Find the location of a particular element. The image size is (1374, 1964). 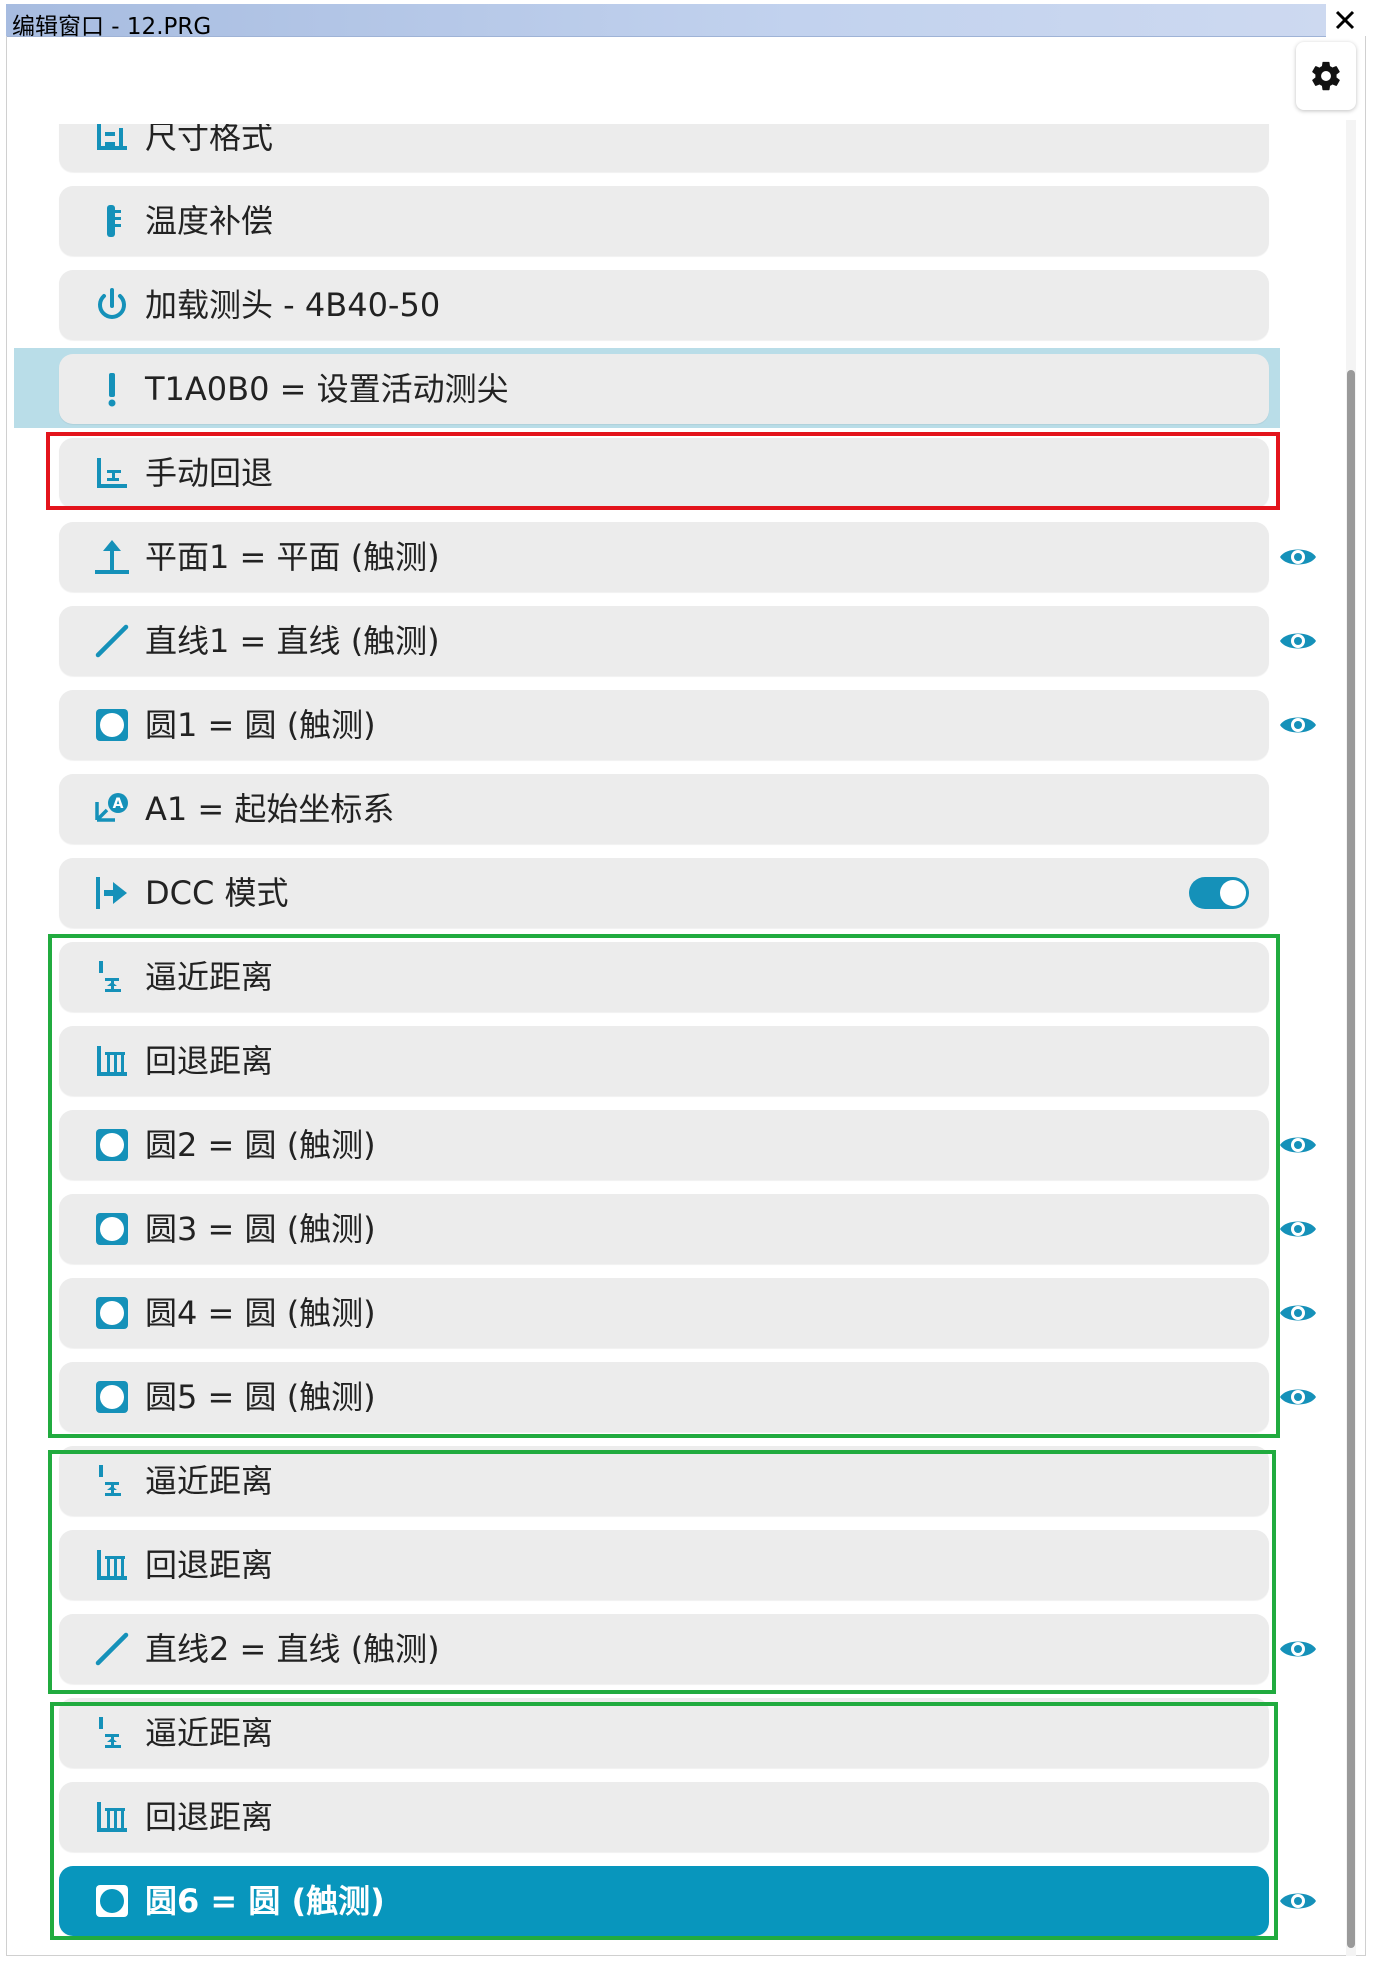

close-button is located at coordinates (1345, 20).